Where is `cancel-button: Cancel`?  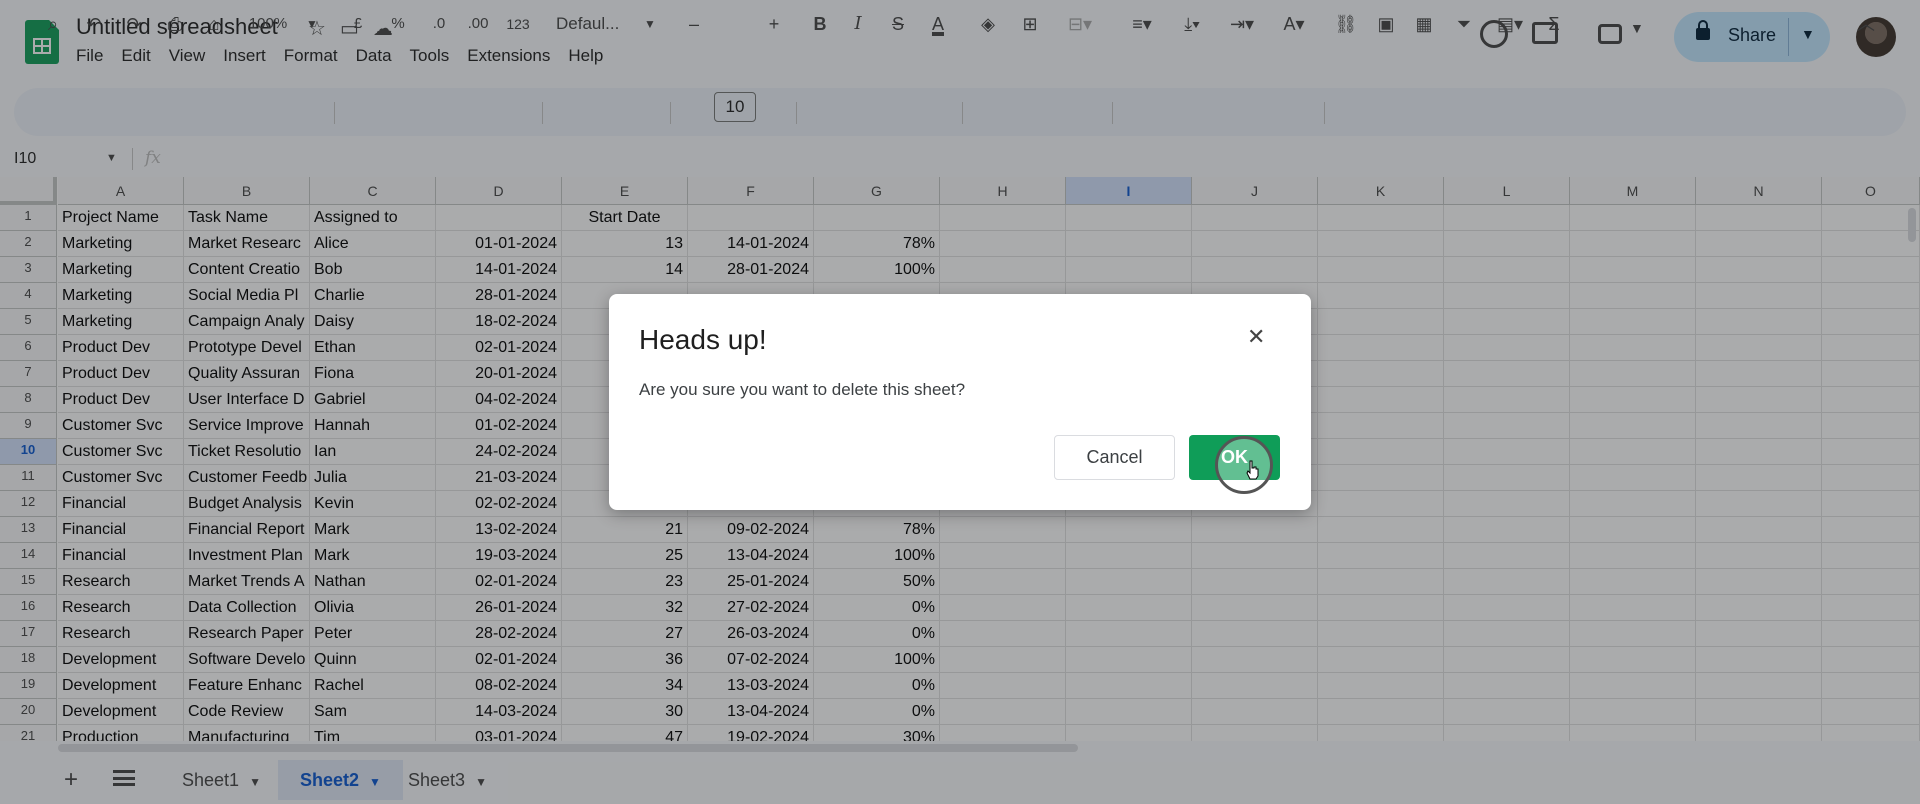 cancel-button: Cancel is located at coordinates (1114, 457).